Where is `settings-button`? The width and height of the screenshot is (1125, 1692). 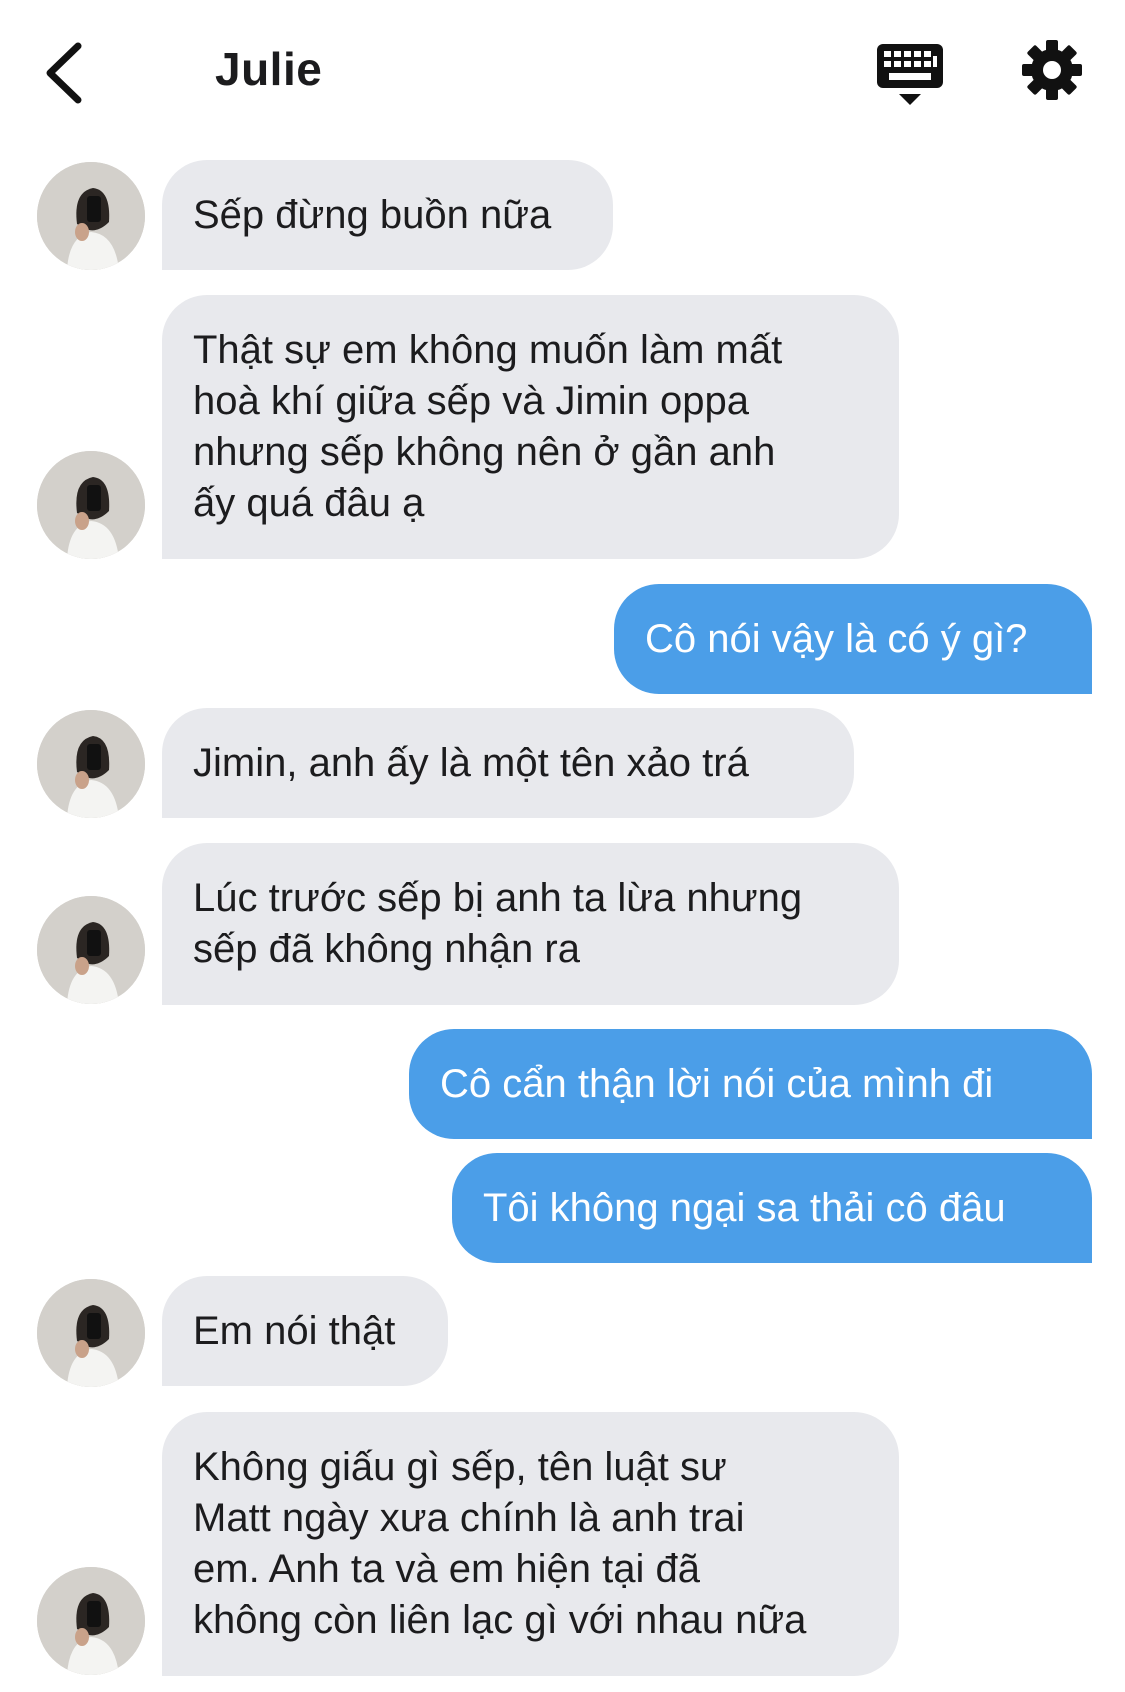 settings-button is located at coordinates (1052, 70).